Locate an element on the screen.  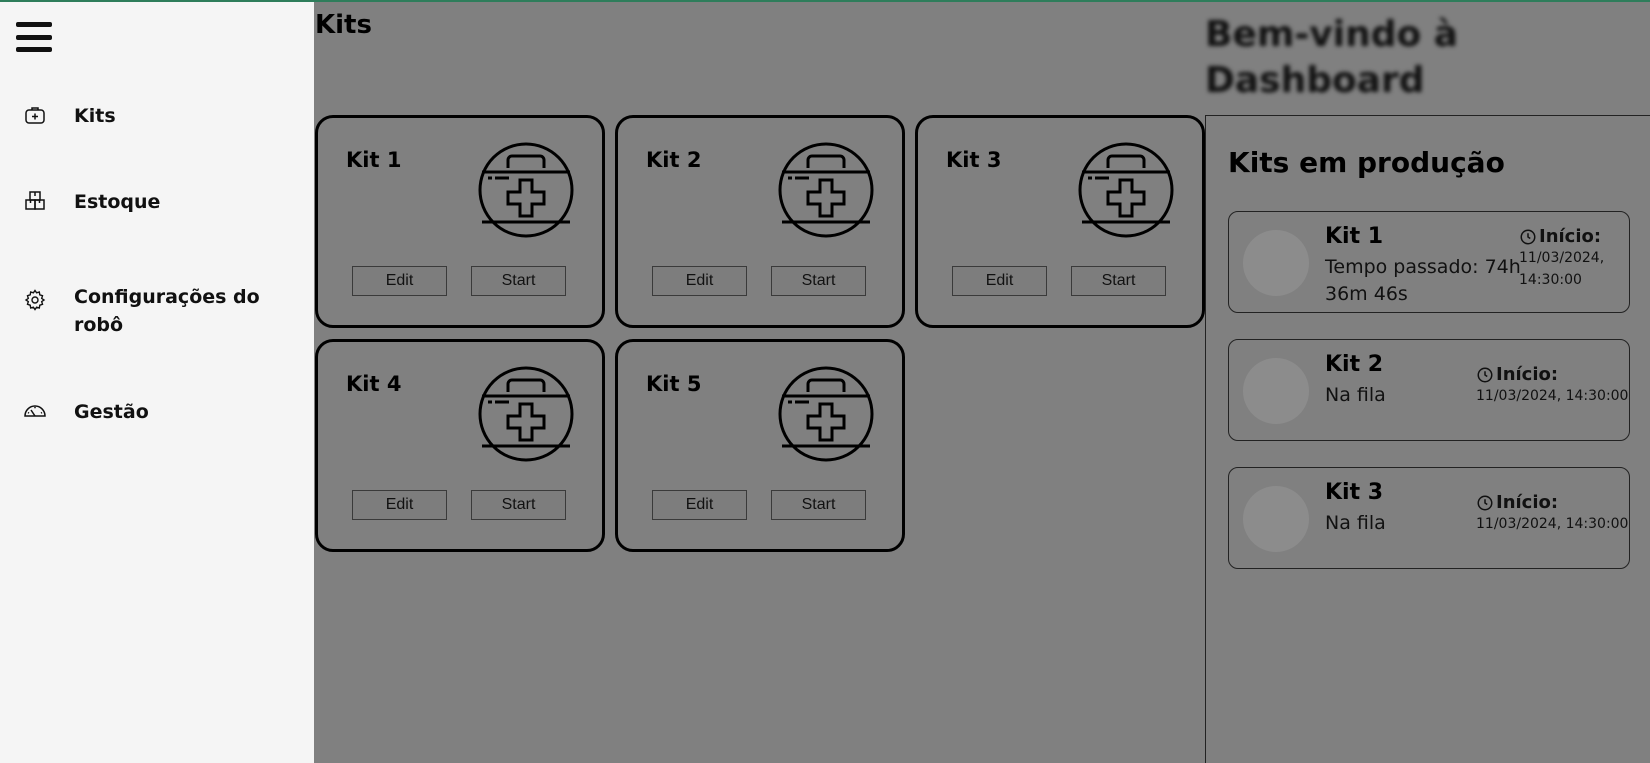
production-item-status: Tempo passado: 74h 36m 46s is located at coordinates (1423, 280).